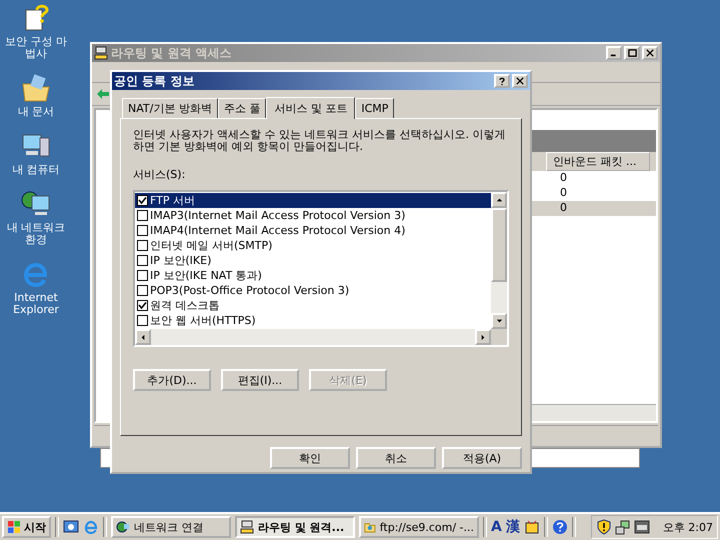 The height and width of the screenshot is (540, 720). I want to click on tab: 서비스 및 포트, so click(311, 108).